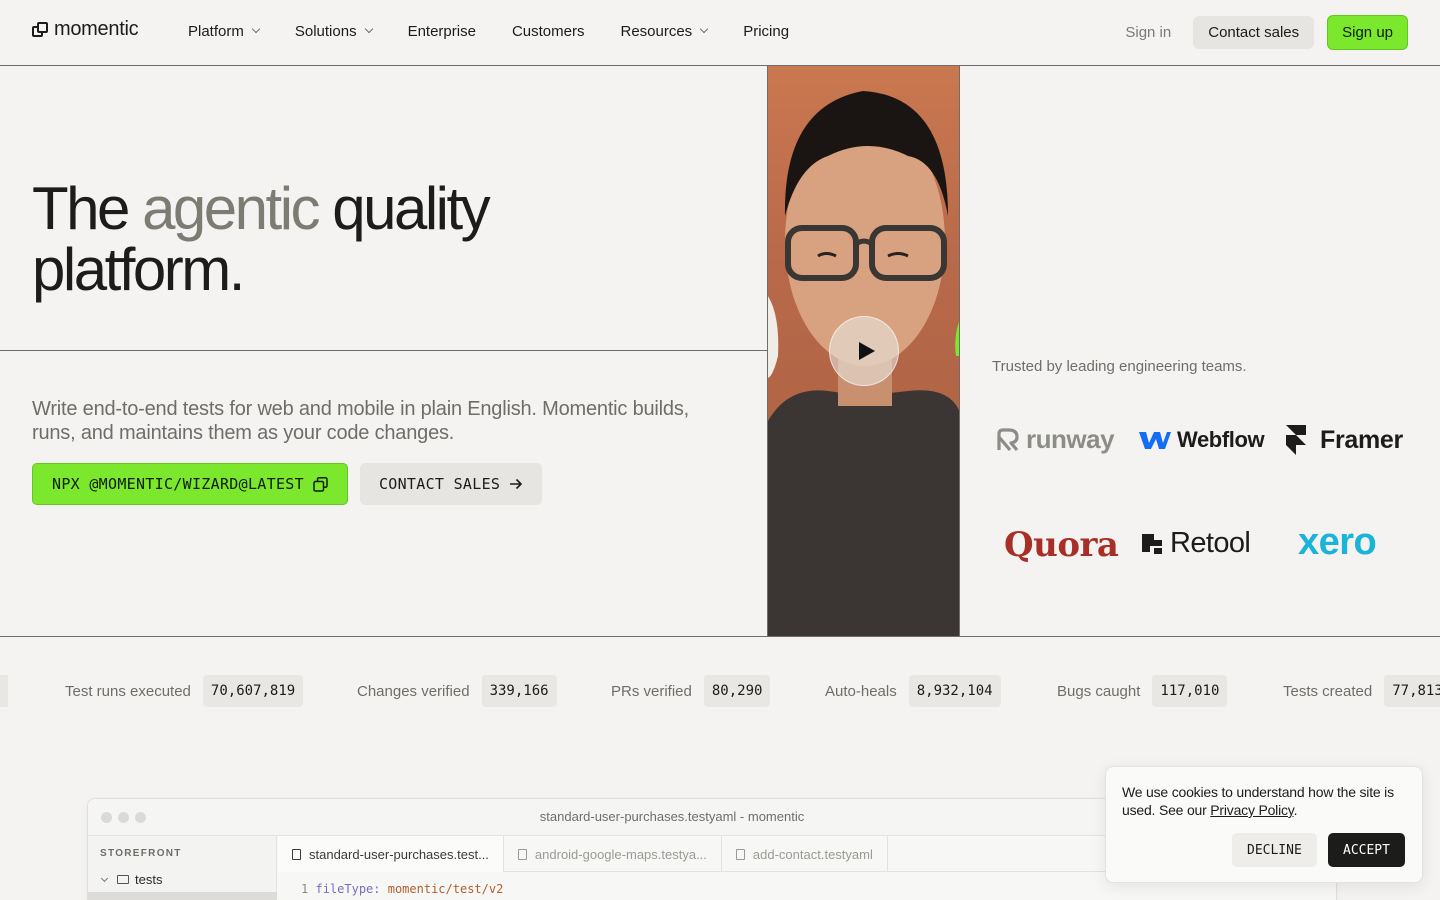 The image size is (1440, 900). I want to click on nav-actions: Sign in Contact sales Sign up, so click(1266, 32).